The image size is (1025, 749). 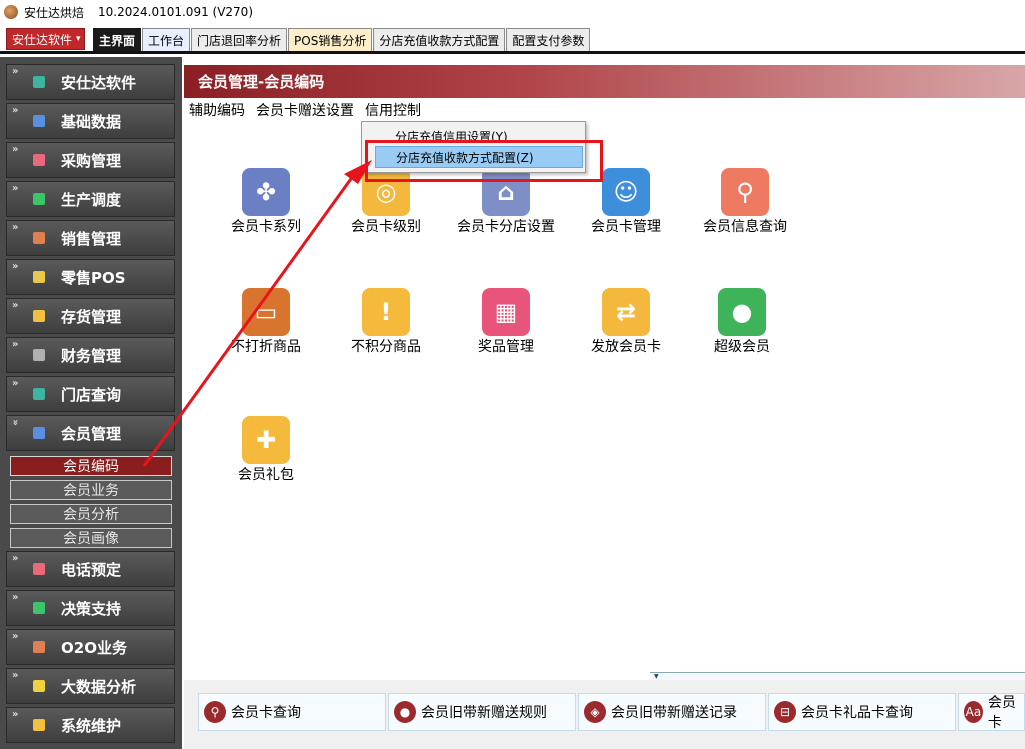 What do you see at coordinates (117, 39) in the screenshot?
I see `tab-main: 主界面` at bounding box center [117, 39].